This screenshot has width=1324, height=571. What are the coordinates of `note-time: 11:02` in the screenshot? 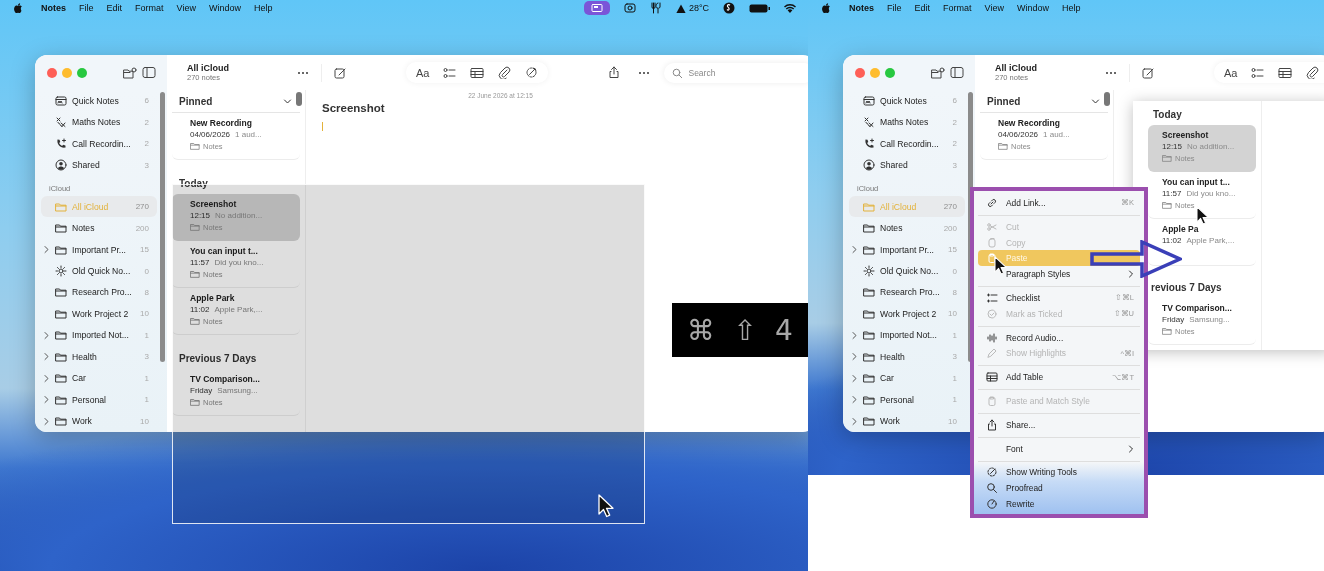 It's located at (1172, 240).